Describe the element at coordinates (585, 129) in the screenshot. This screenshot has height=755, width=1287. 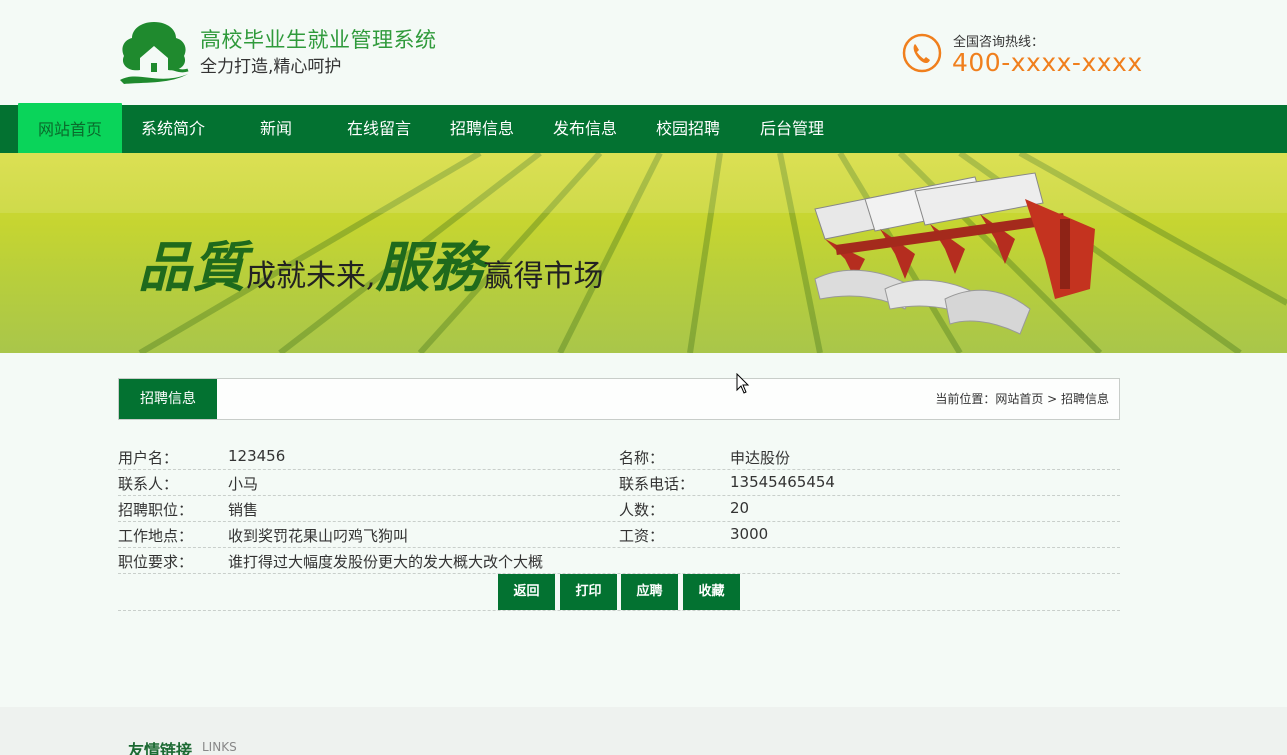
I see `nav-item-publish: 发布信息` at that location.